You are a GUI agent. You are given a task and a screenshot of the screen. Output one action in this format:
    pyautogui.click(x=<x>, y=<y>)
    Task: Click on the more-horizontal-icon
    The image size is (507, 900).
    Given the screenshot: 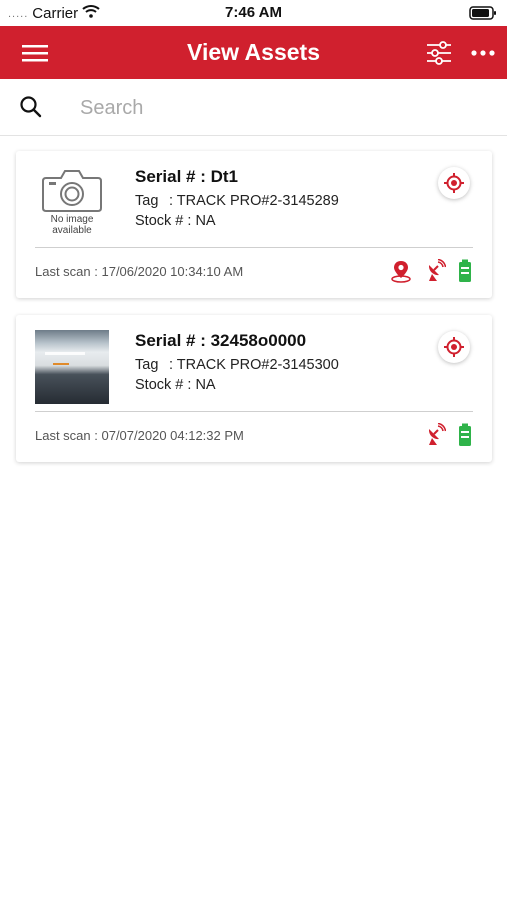 What is the action you would take?
    pyautogui.click(x=483, y=52)
    